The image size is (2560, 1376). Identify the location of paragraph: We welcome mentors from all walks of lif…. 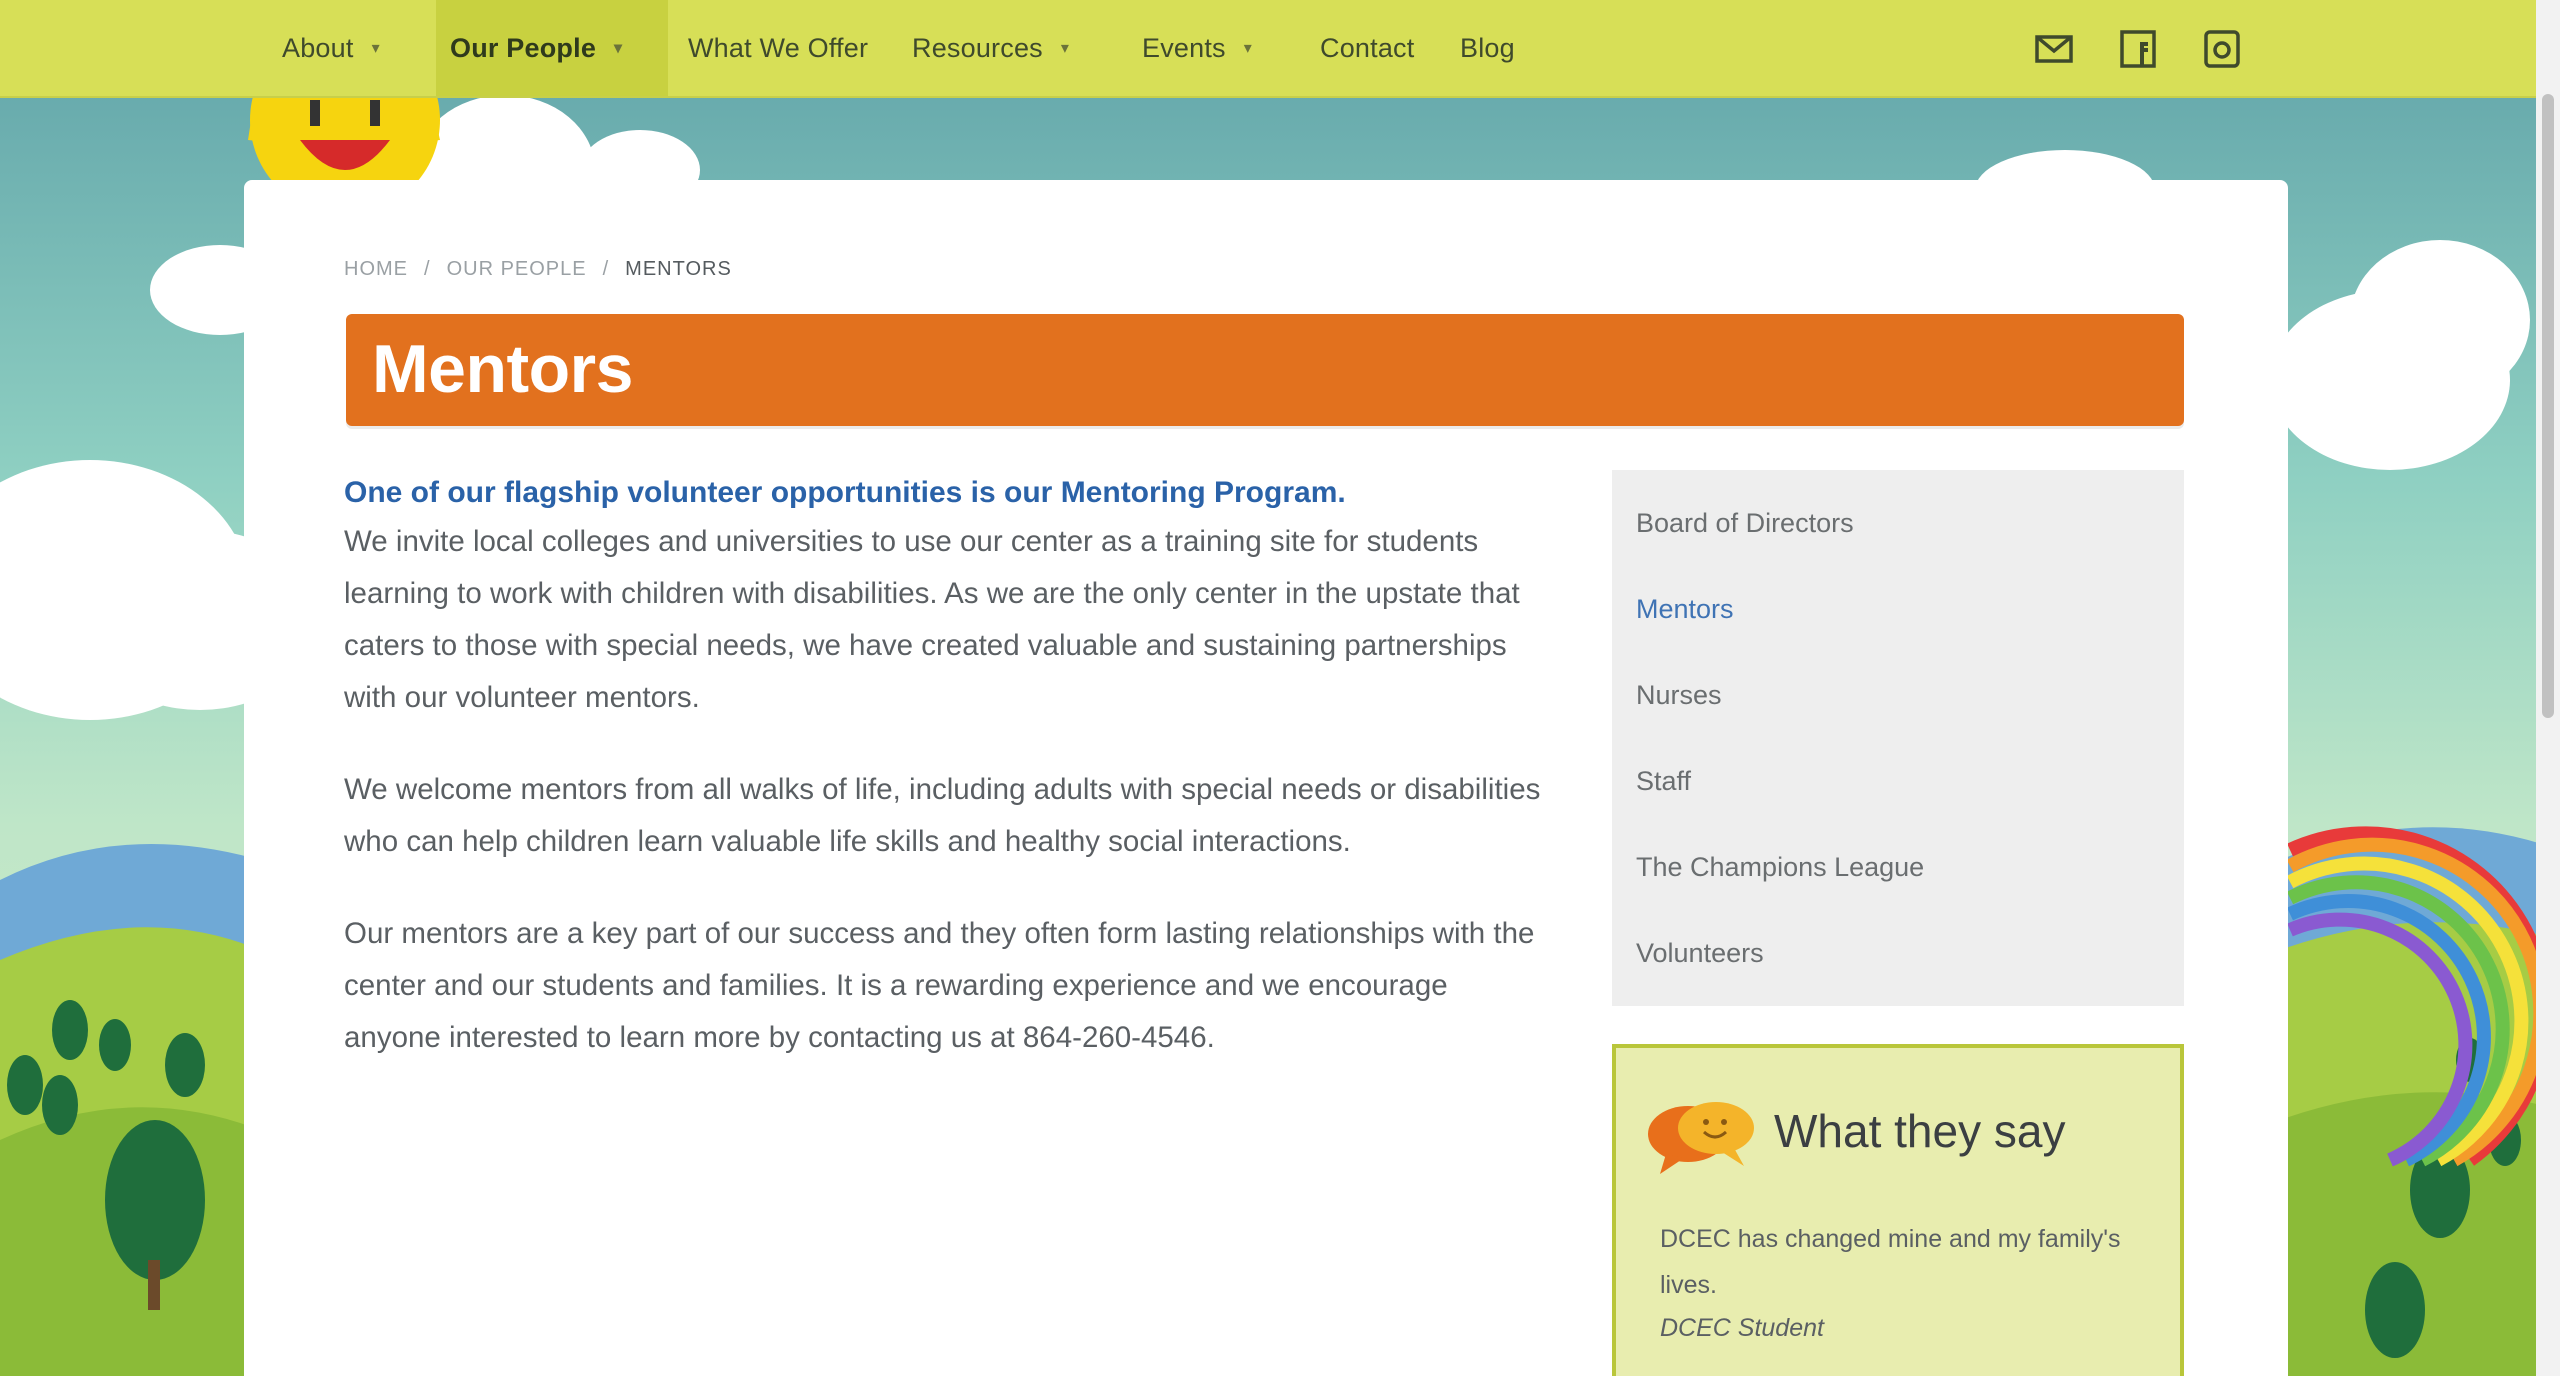
(942, 815).